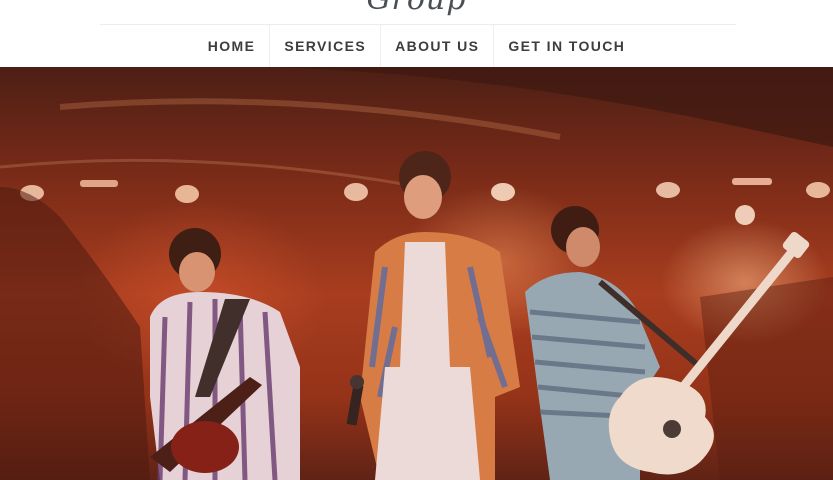 The height and width of the screenshot is (480, 833). What do you see at coordinates (232, 46) in the screenshot?
I see `nav-home-link: HOME` at bounding box center [232, 46].